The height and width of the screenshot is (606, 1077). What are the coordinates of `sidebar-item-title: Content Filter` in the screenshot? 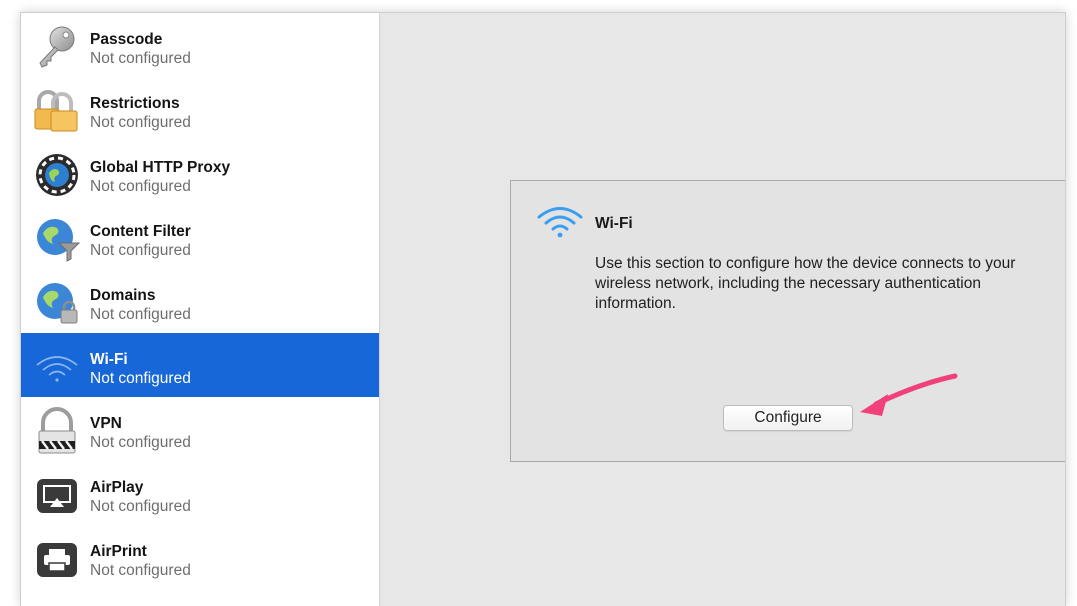 It's located at (140, 231).